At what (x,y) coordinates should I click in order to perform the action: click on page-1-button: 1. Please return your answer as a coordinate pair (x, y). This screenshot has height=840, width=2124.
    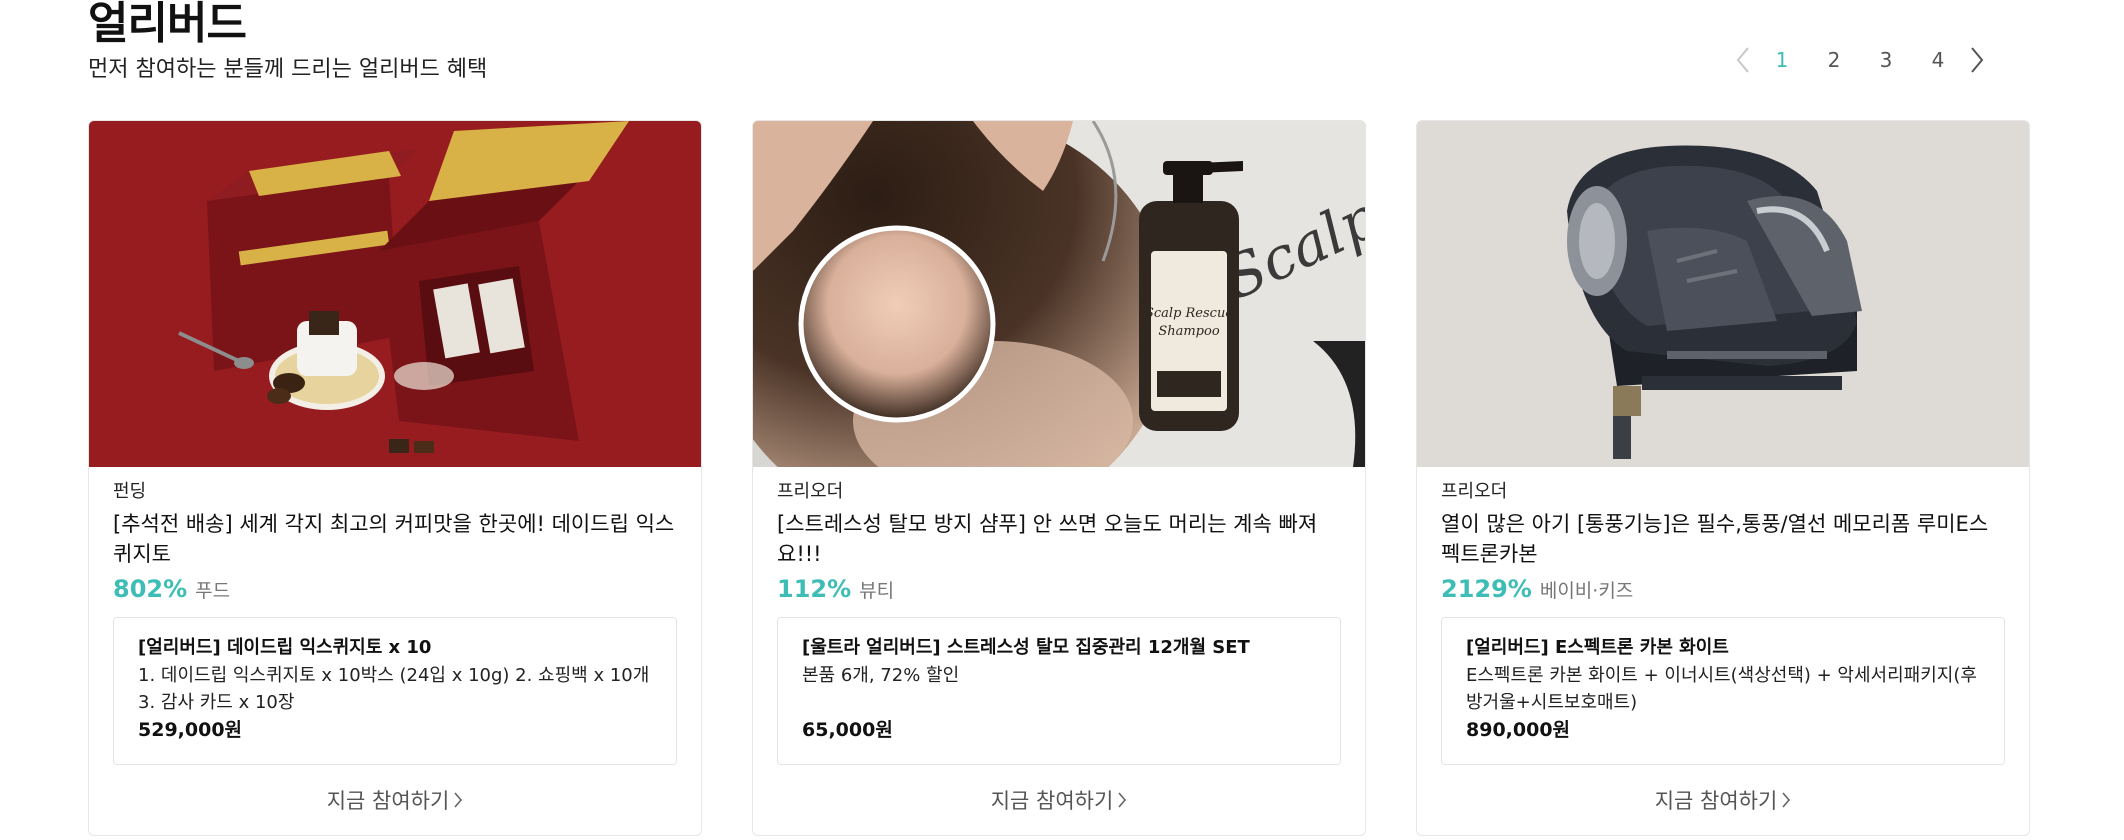
    Looking at the image, I should click on (1782, 60).